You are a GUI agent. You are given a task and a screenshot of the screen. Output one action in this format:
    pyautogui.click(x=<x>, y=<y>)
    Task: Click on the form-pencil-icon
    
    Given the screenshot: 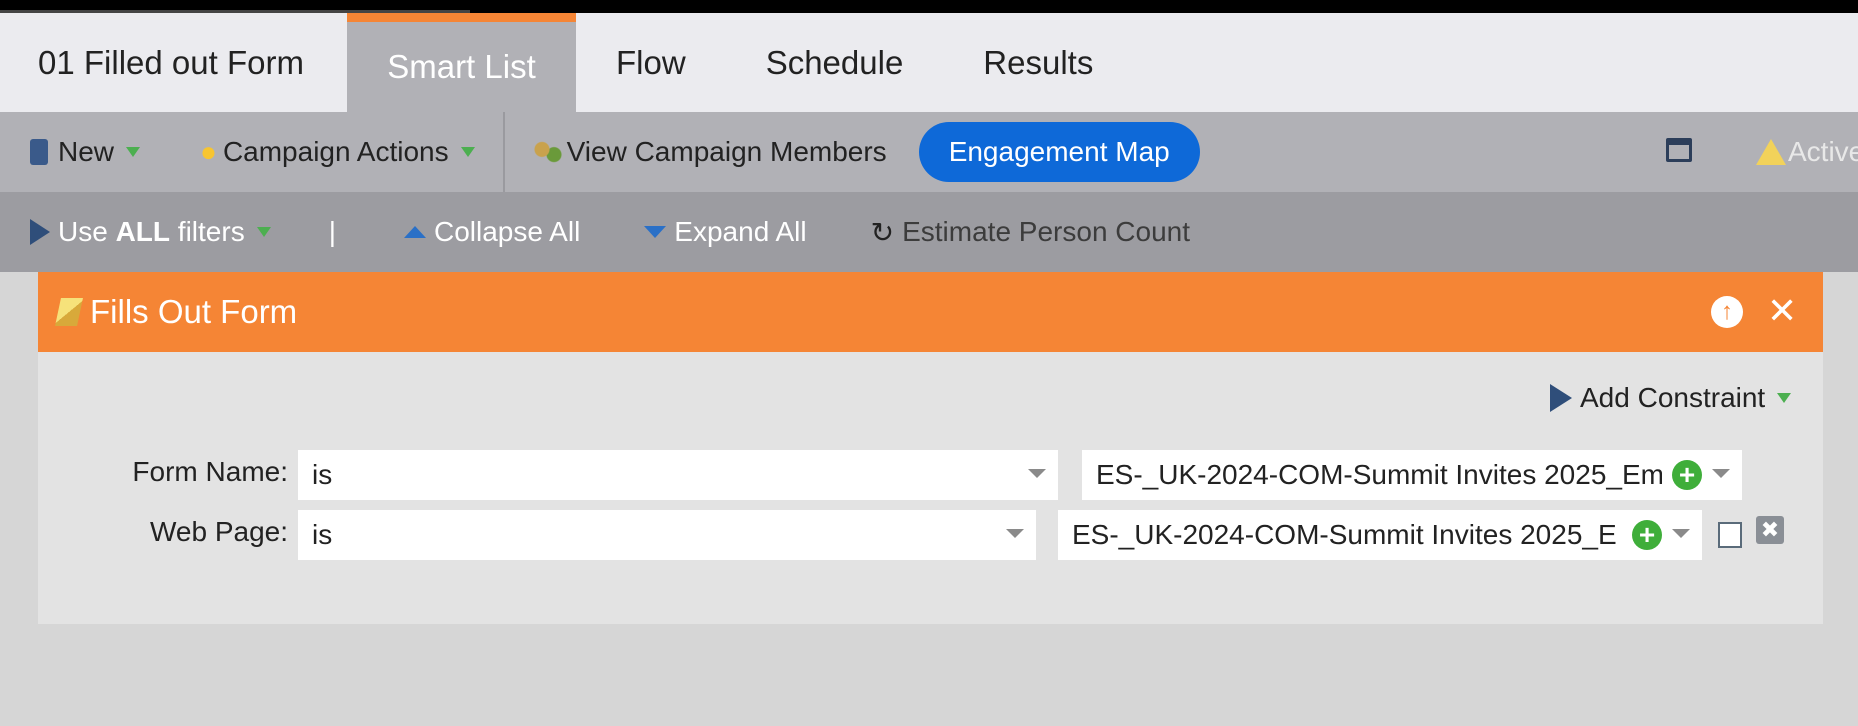 What is the action you would take?
    pyautogui.click(x=69, y=312)
    